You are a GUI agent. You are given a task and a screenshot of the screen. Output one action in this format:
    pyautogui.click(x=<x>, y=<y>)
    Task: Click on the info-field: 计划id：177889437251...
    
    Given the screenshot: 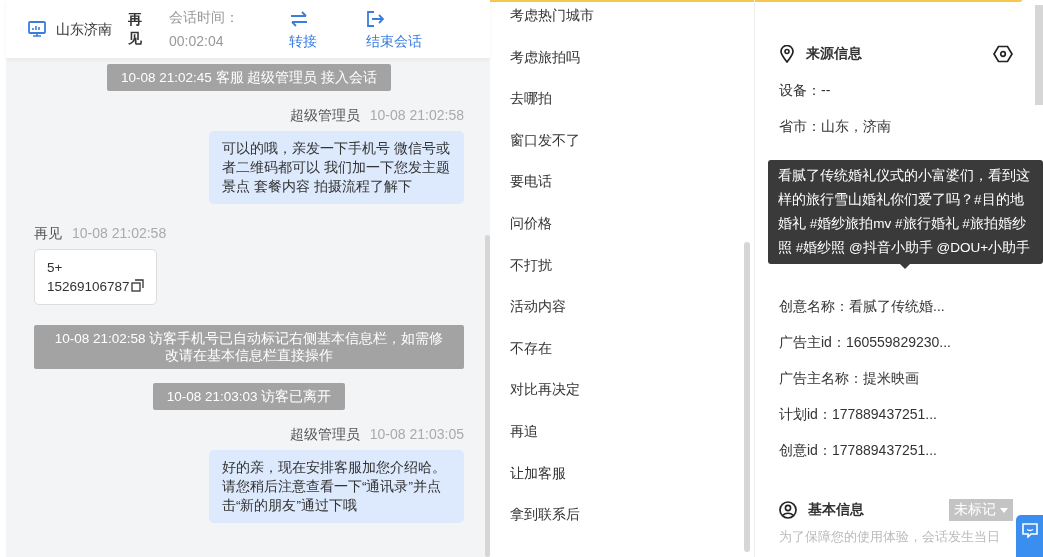 What is the action you would take?
    pyautogui.click(x=911, y=414)
    